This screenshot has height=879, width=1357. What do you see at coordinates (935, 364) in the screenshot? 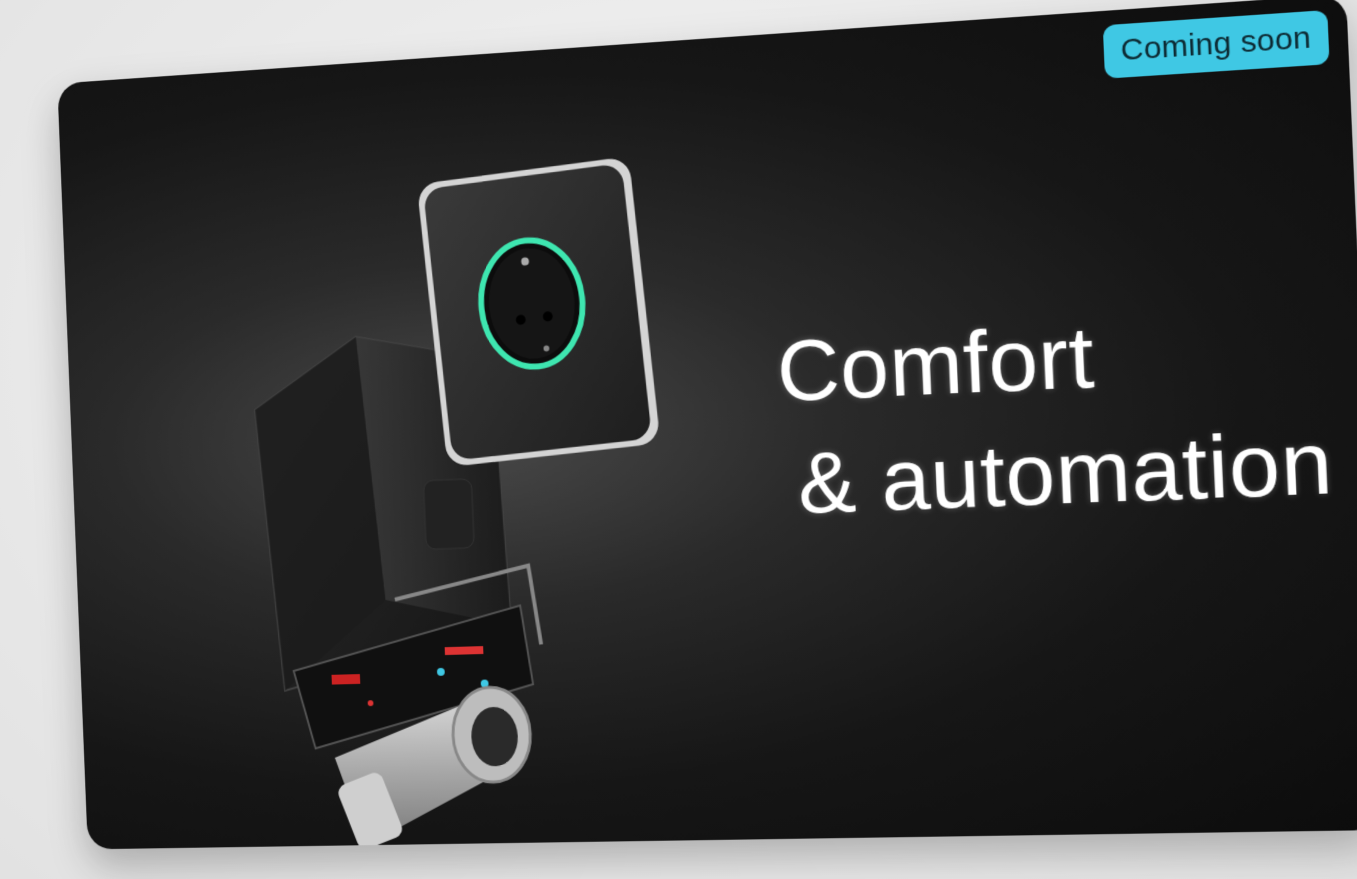
I see `headline-line-1: Comfort` at bounding box center [935, 364].